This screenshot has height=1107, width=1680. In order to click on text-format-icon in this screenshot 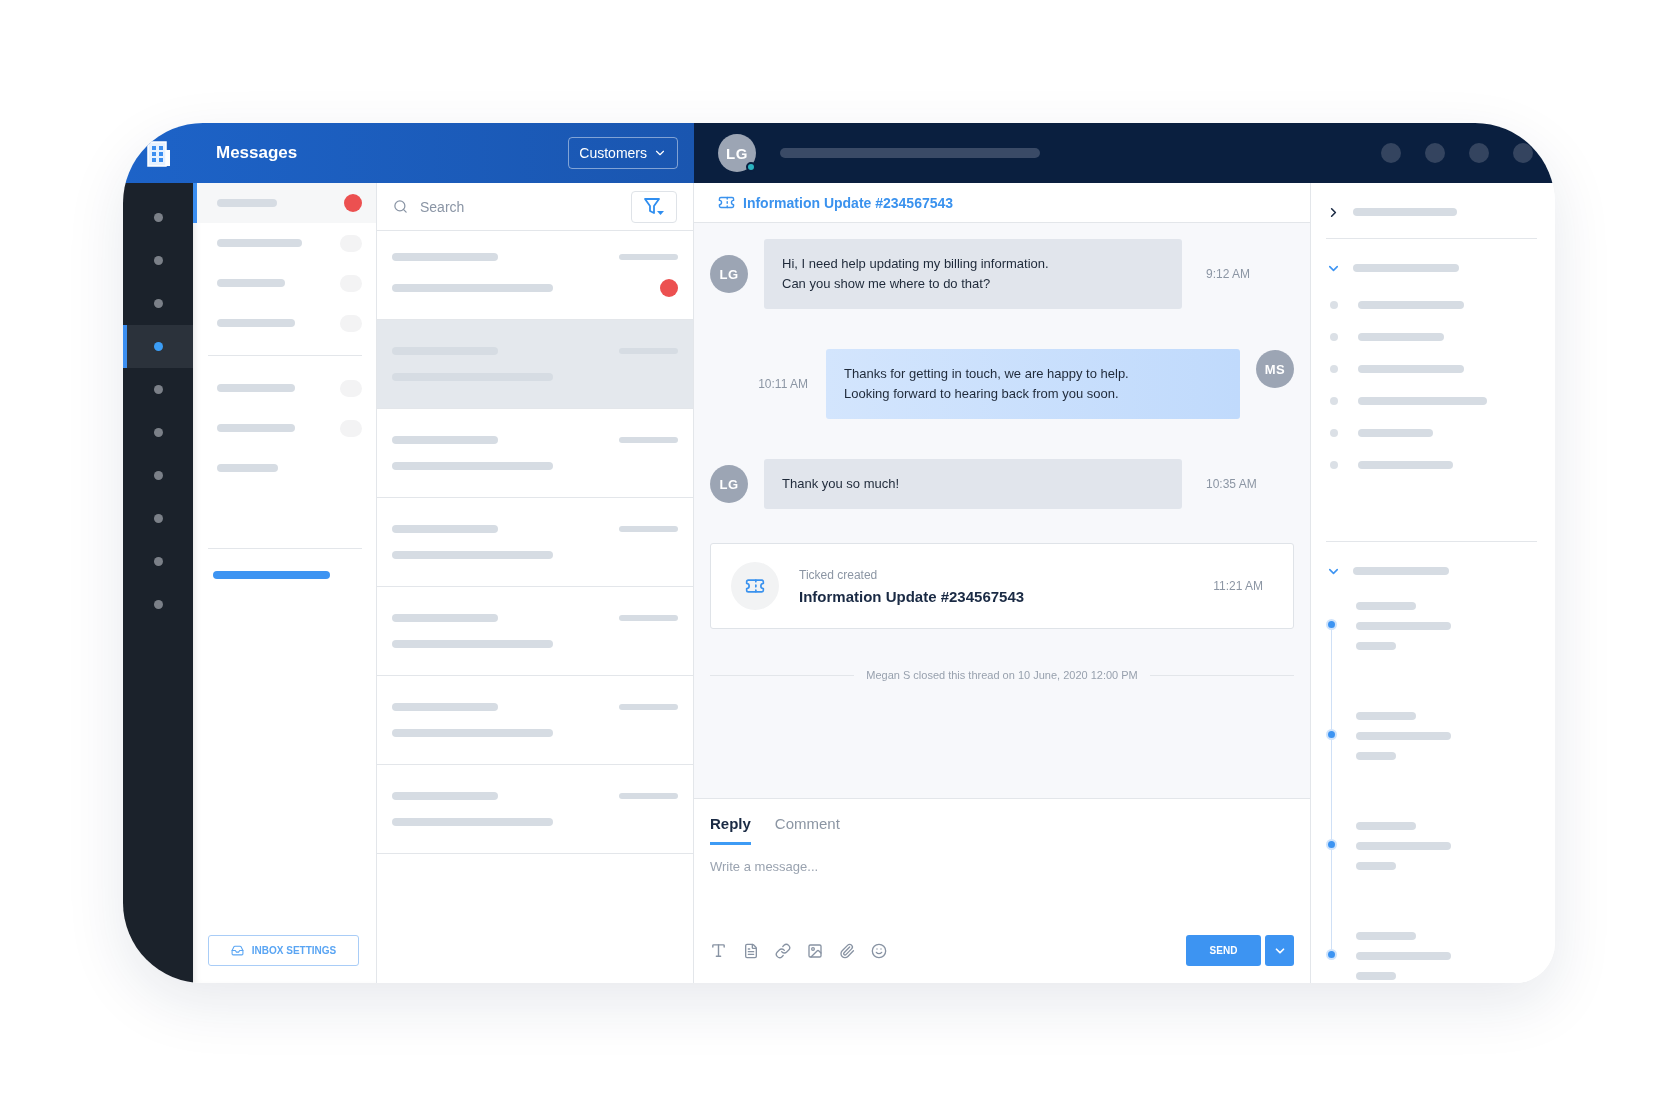, I will do `click(718, 950)`.